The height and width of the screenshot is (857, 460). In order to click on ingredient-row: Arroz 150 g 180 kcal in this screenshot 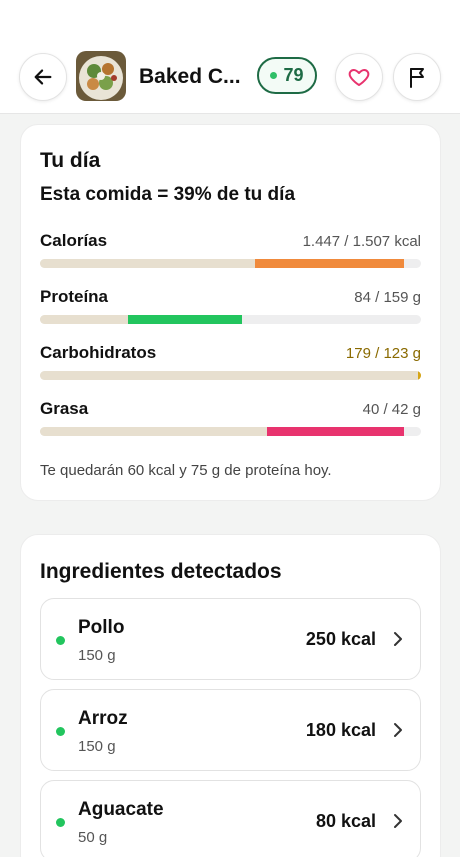, I will do `click(230, 730)`.